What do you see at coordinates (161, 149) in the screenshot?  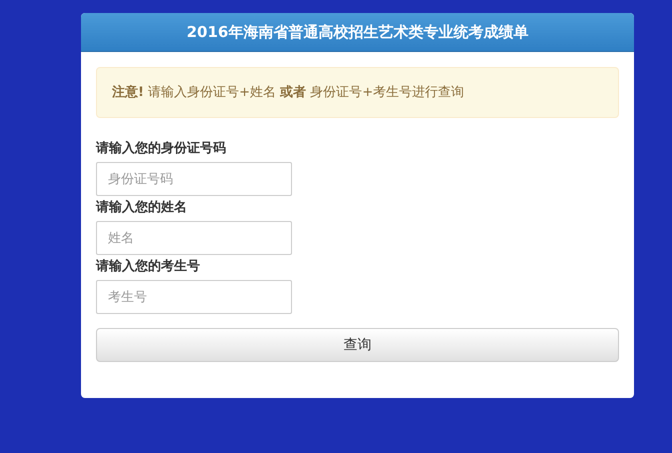 I see `field-label: 请输入您的身份证号码` at bounding box center [161, 149].